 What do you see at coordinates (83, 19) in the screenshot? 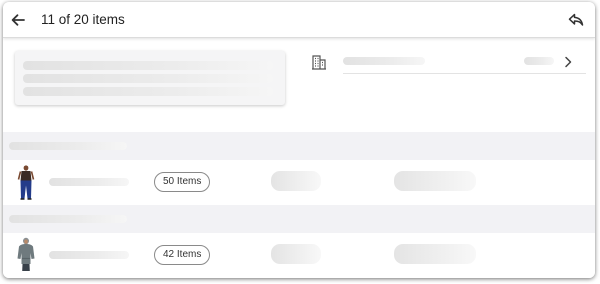
I see `page-title: 11 of 20 items` at bounding box center [83, 19].